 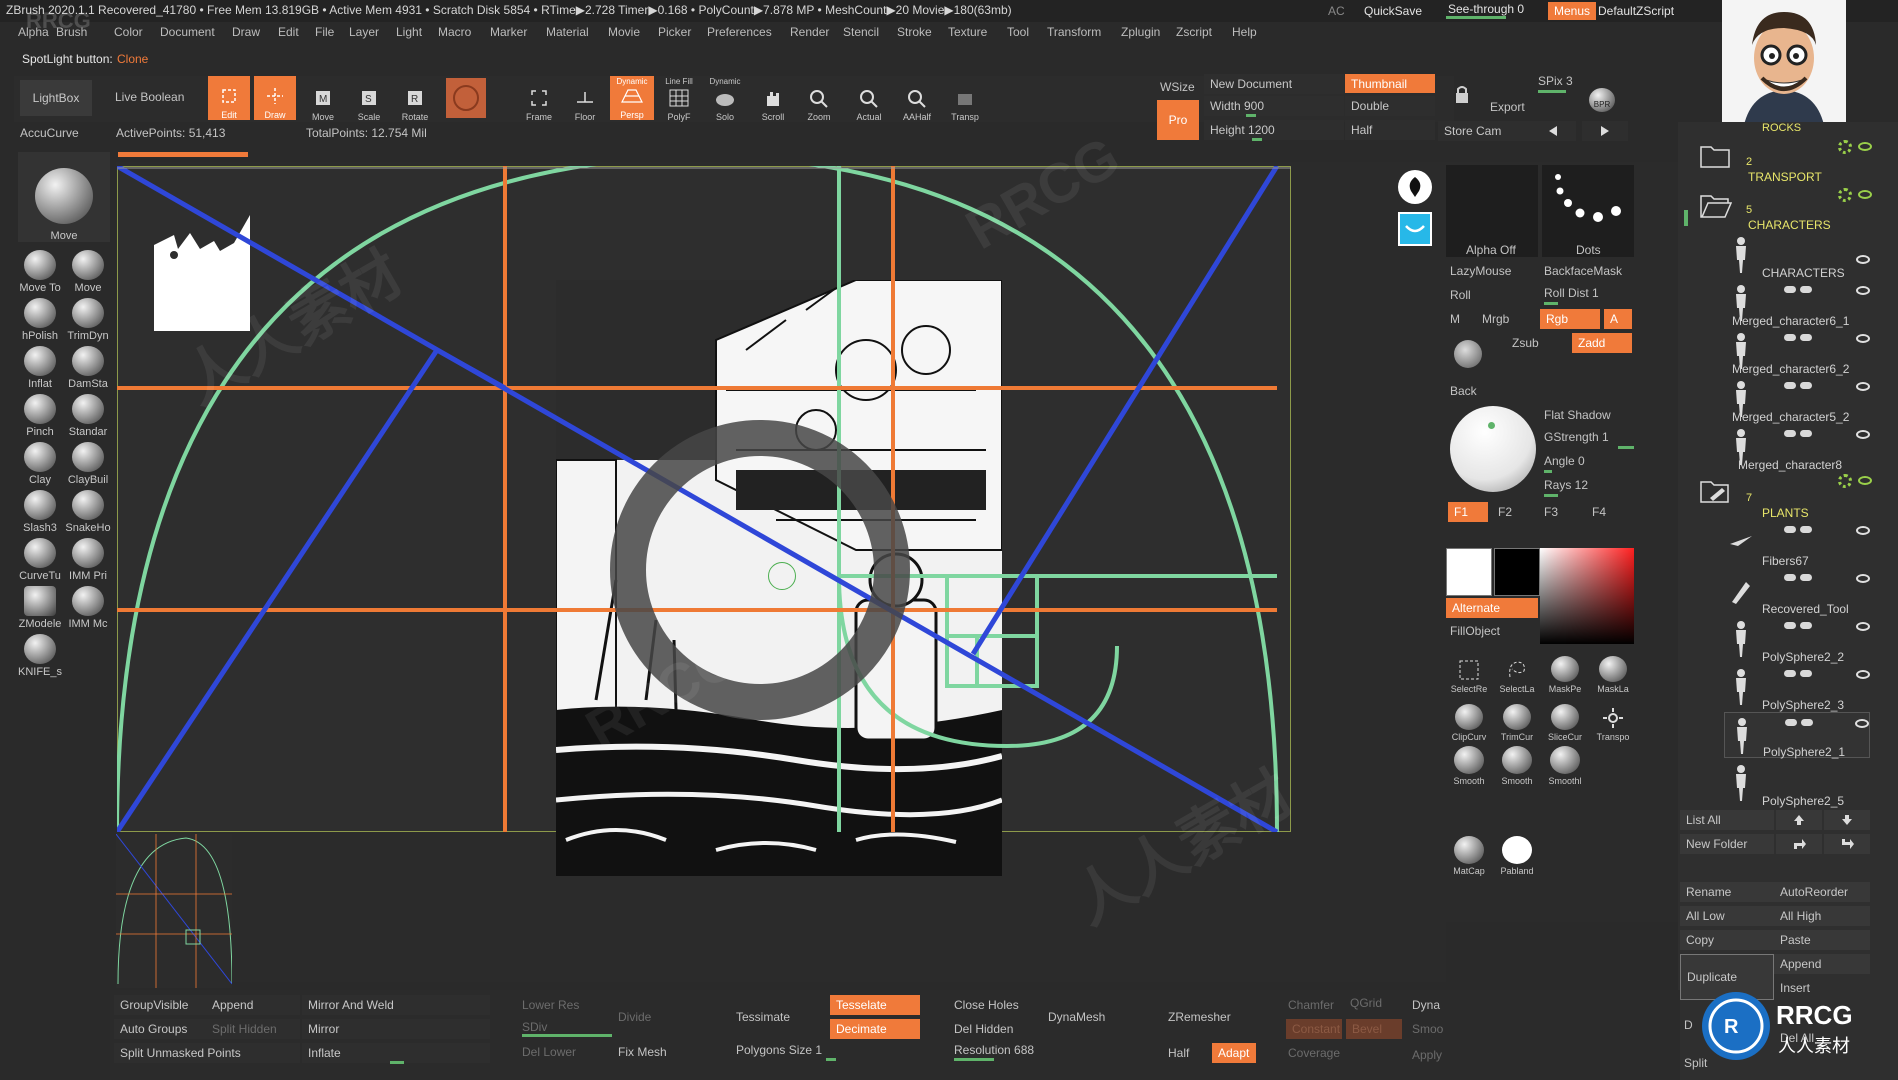 What do you see at coordinates (128, 32) in the screenshot?
I see `menu-color: Color` at bounding box center [128, 32].